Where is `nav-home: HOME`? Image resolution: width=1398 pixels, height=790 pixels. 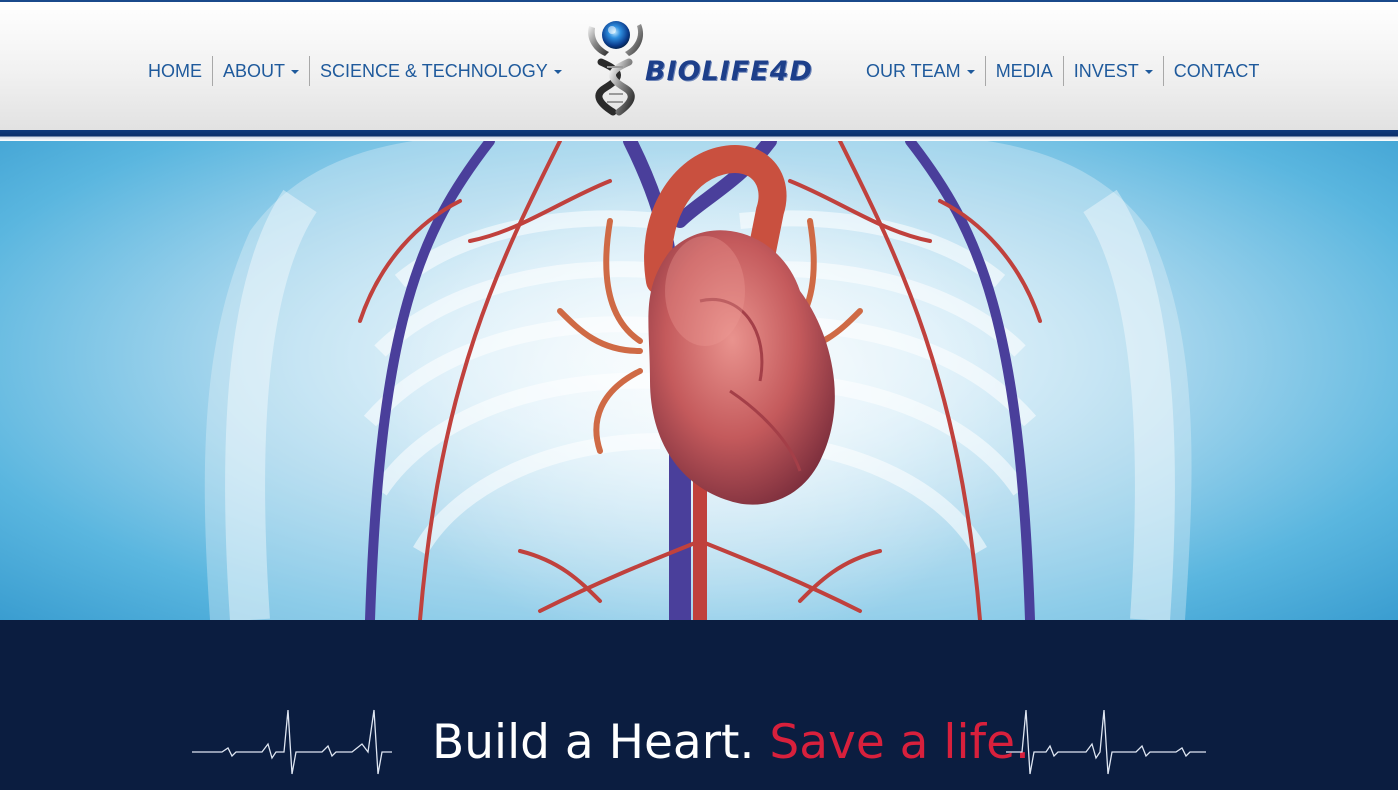 nav-home: HOME is located at coordinates (175, 71).